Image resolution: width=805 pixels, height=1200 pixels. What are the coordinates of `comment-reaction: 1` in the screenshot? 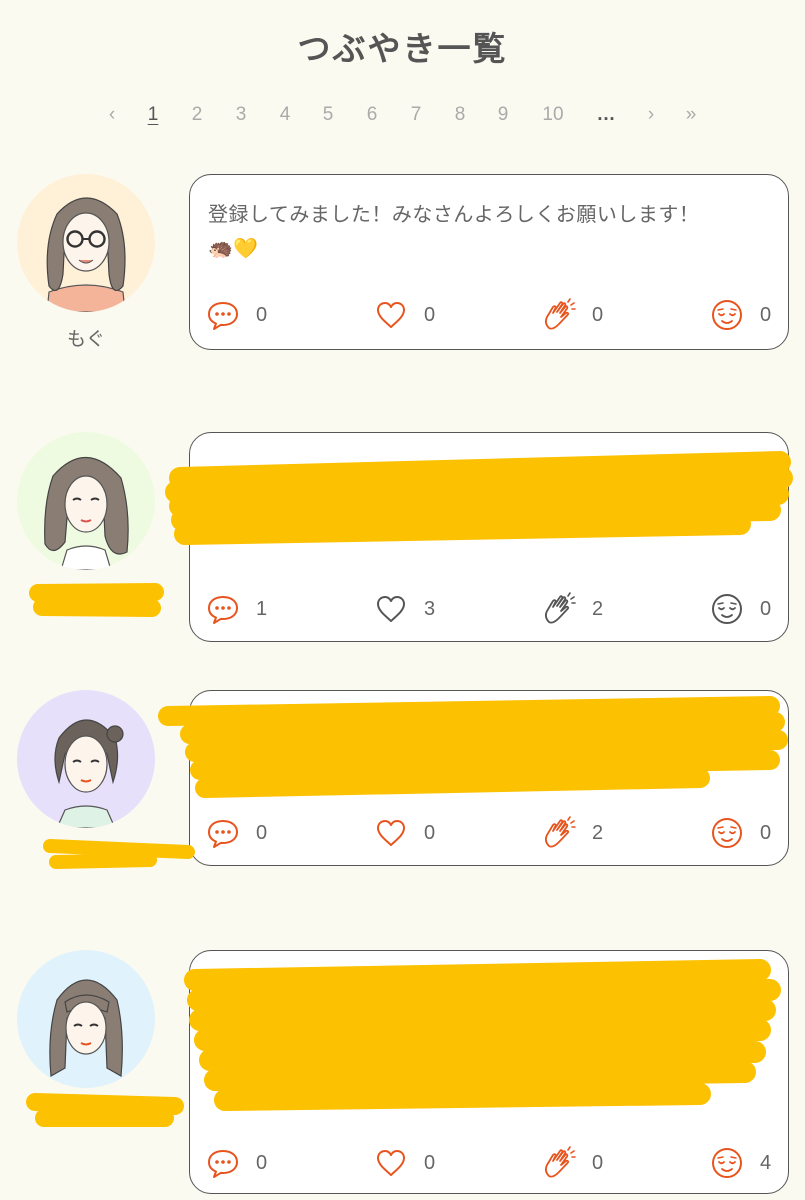 It's located at (236, 609).